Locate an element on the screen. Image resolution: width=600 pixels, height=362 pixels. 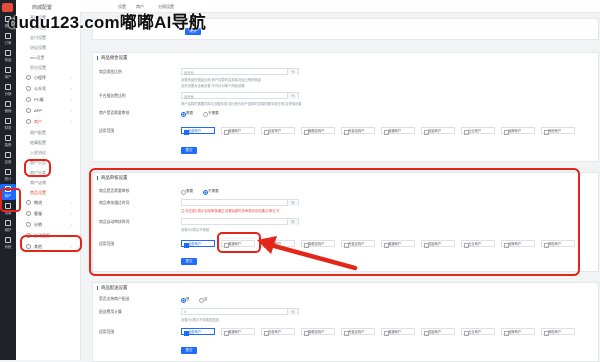
submenu-item: 分销 › is located at coordinates (50, 225).